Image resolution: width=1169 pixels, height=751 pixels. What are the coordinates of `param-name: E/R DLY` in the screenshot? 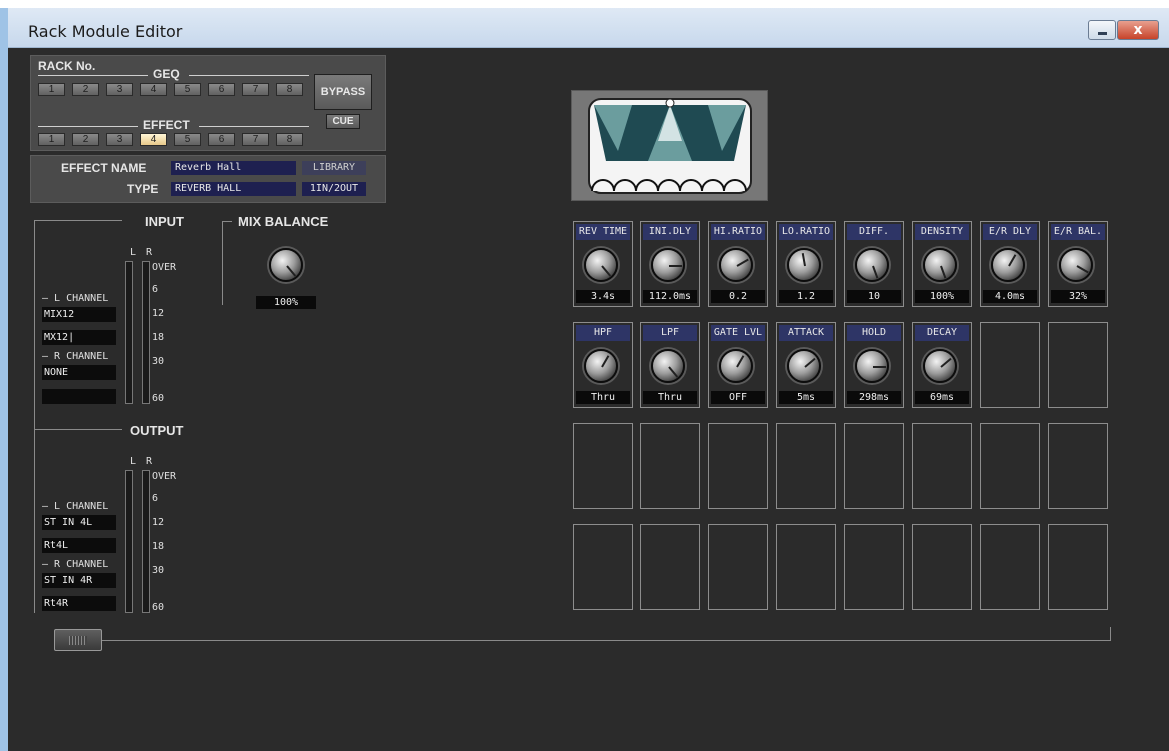 It's located at (1010, 232).